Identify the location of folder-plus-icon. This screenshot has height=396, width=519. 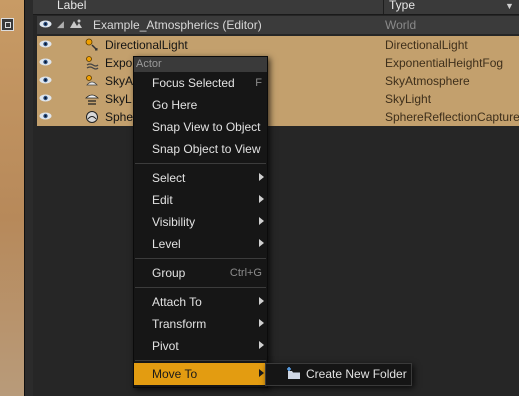
(293, 373).